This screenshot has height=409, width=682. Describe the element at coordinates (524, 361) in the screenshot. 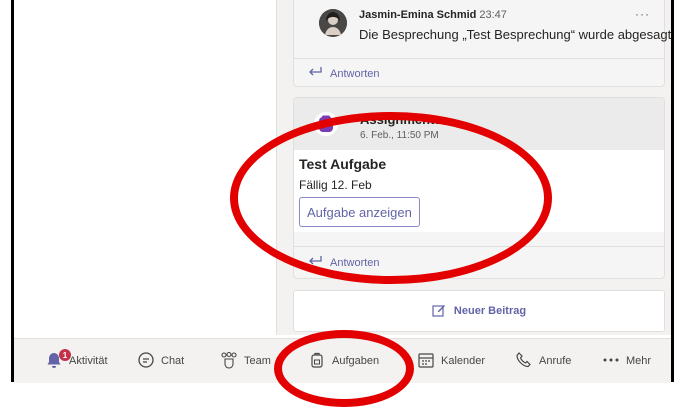

I see `phone-icon` at that location.